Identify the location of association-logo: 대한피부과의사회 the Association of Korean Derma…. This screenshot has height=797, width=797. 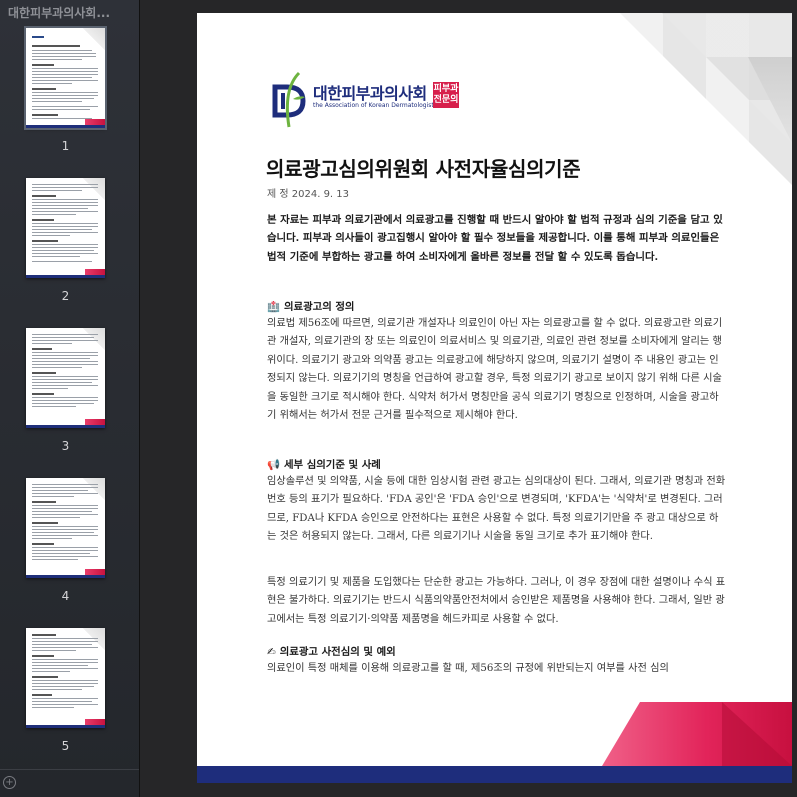
(369, 99).